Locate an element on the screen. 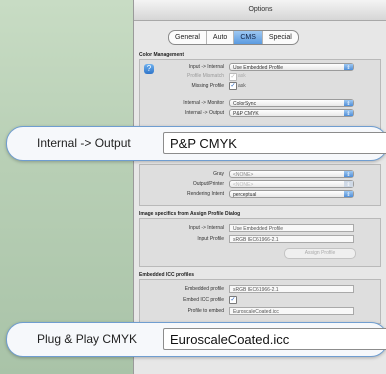 The width and height of the screenshot is (386, 374). plug-play-callout: Plug & Play CMYK EuroscaleCoated.icc is located at coordinates (196, 339).